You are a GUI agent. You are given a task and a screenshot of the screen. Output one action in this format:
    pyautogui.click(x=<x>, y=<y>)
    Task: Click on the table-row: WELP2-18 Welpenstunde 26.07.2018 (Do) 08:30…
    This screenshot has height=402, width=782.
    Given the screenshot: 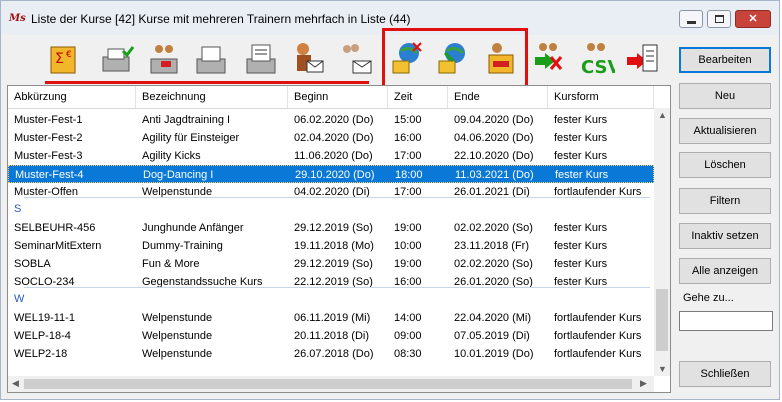 What is the action you would take?
    pyautogui.click(x=331, y=354)
    